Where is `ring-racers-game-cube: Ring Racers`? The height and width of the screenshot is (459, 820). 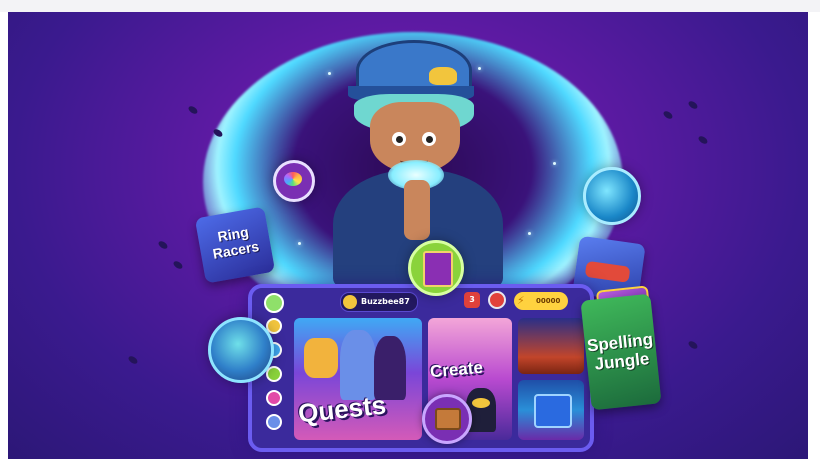
ring-racers-game-cube: Ring Racers is located at coordinates (235, 245).